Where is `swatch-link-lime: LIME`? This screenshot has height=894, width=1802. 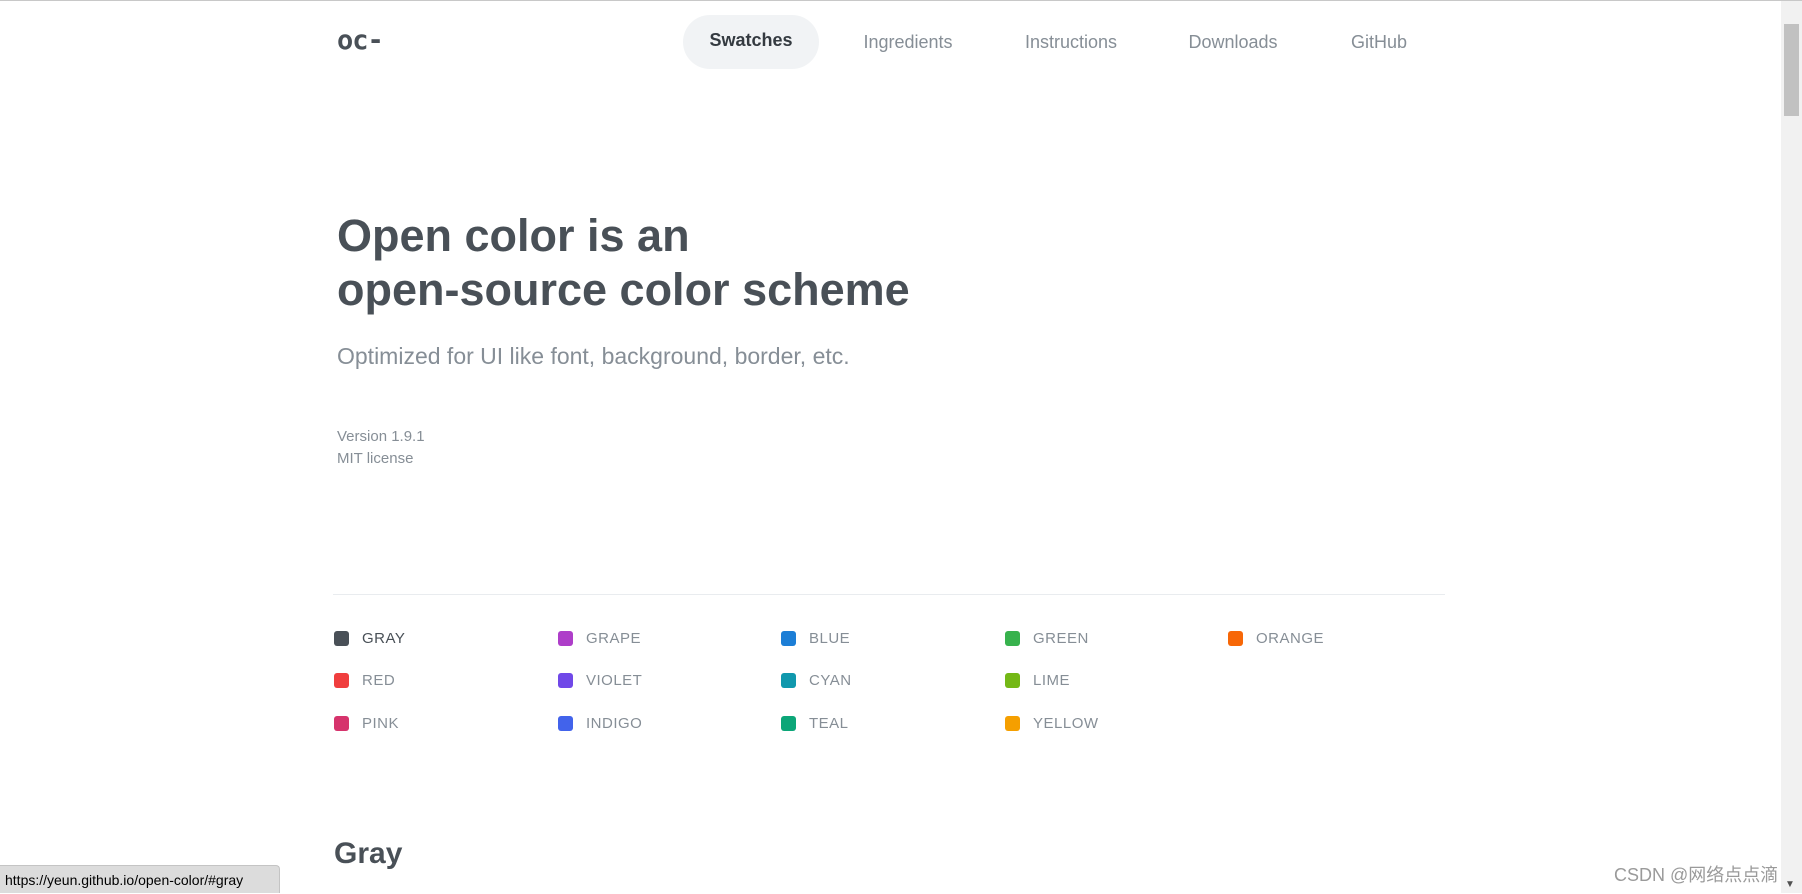 swatch-link-lime: LIME is located at coordinates (1037, 680).